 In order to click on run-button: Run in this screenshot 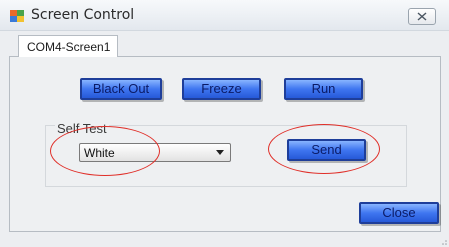, I will do `click(323, 89)`.